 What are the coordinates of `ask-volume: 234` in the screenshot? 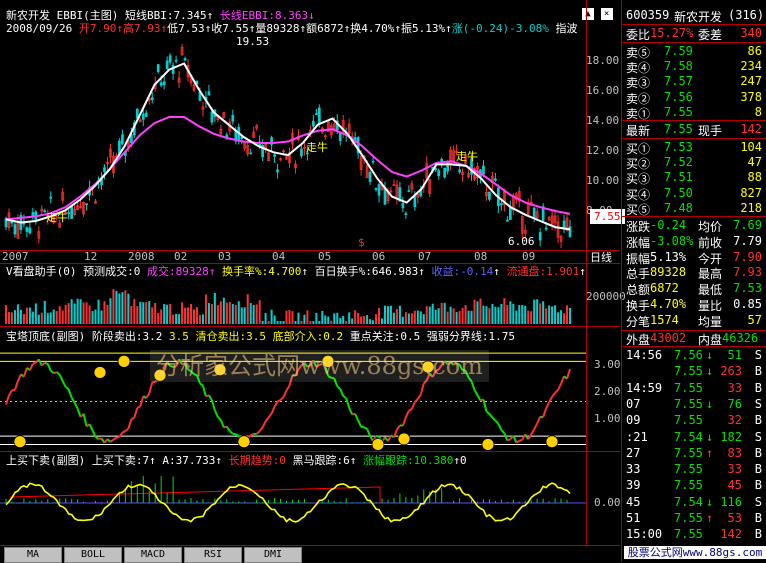 It's located at (751, 66).